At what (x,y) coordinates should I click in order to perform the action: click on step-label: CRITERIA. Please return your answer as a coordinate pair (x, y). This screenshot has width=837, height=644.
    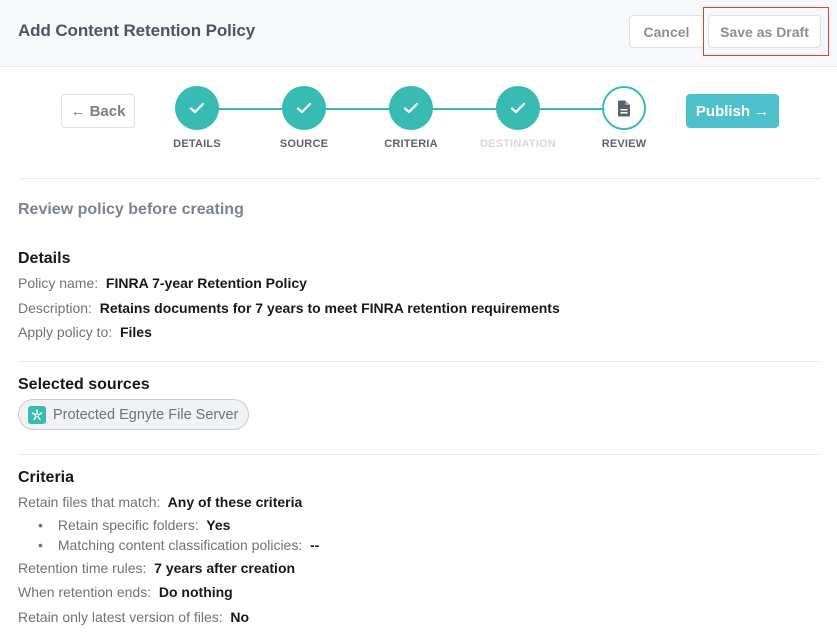
    Looking at the image, I should click on (411, 144).